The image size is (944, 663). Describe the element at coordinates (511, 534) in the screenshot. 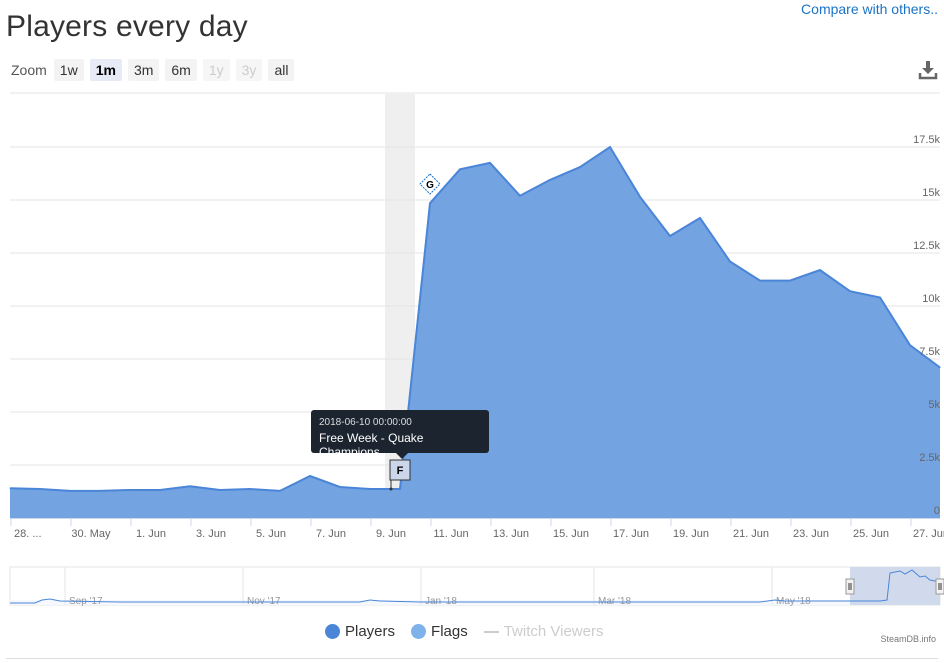

I see `x-tick-label: 13. Jun` at that location.